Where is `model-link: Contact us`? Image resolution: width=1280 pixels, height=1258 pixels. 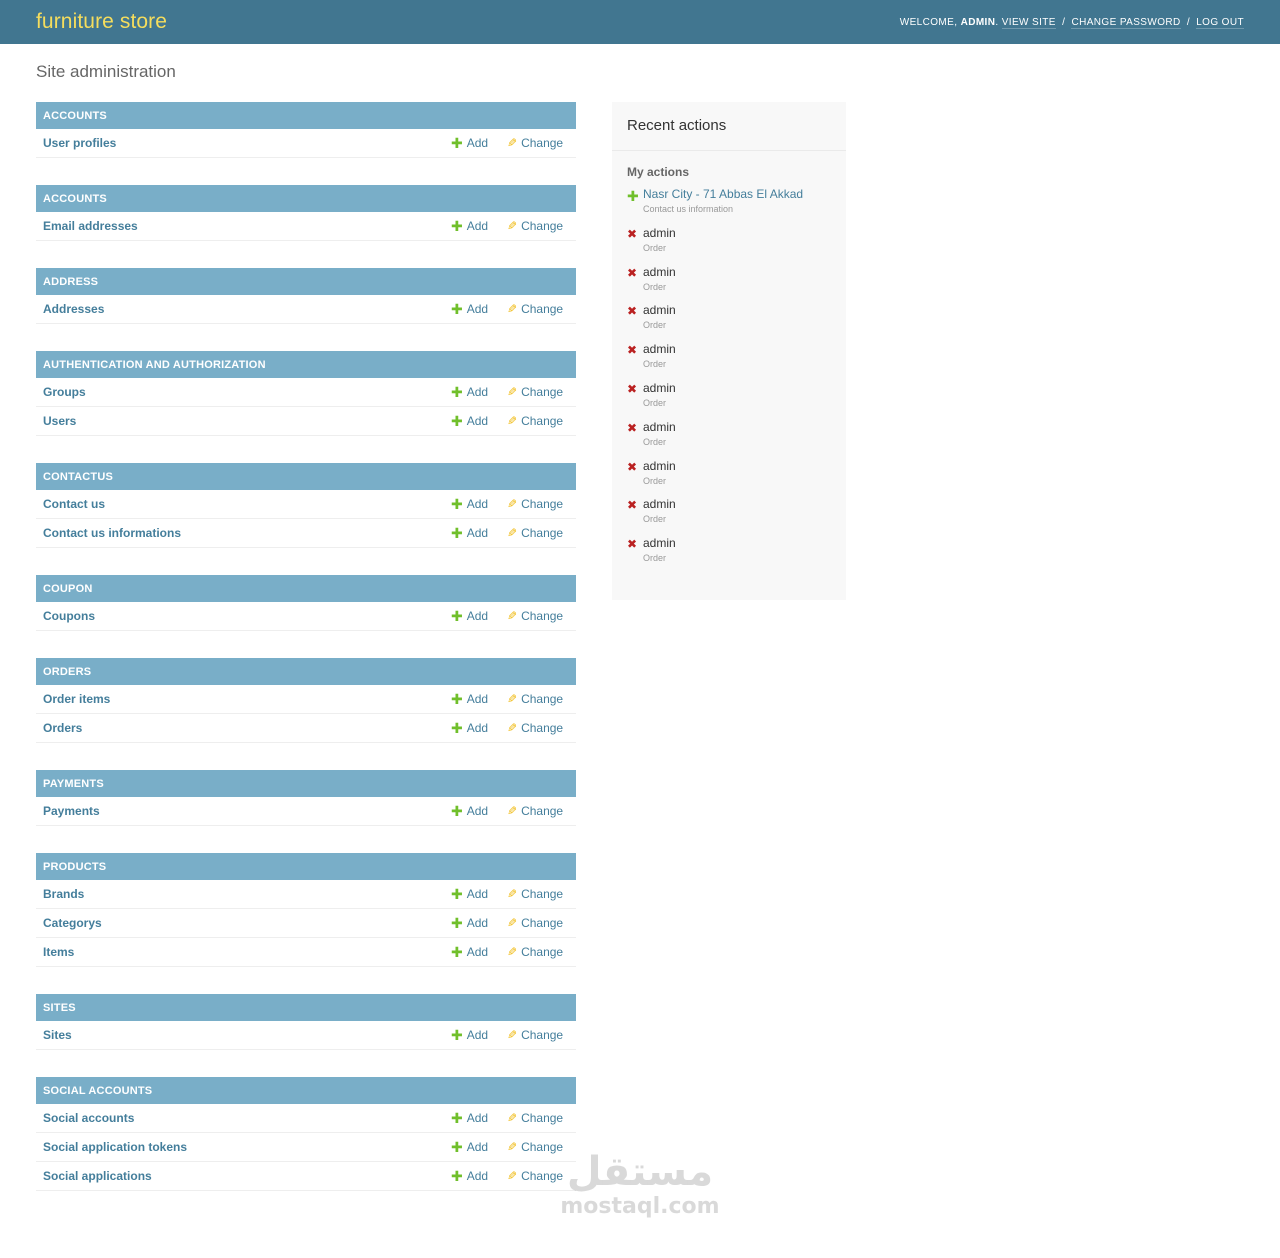
model-link: Contact us is located at coordinates (247, 504).